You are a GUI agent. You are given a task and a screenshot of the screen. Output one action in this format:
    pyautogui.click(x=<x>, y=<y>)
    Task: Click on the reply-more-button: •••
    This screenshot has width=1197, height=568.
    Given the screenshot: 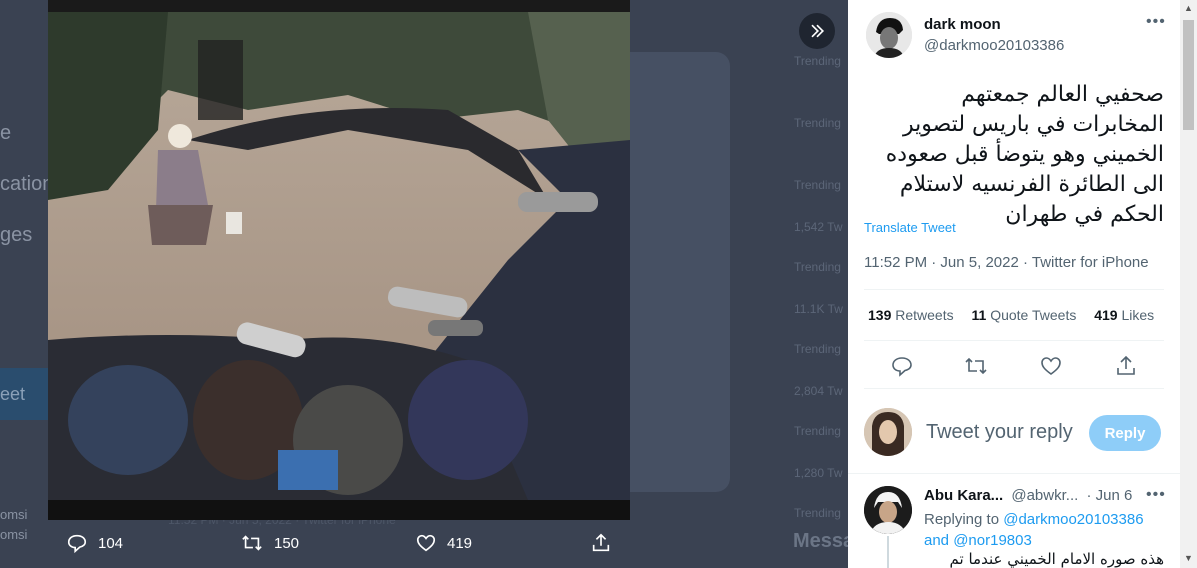 What is the action you would take?
    pyautogui.click(x=1156, y=495)
    